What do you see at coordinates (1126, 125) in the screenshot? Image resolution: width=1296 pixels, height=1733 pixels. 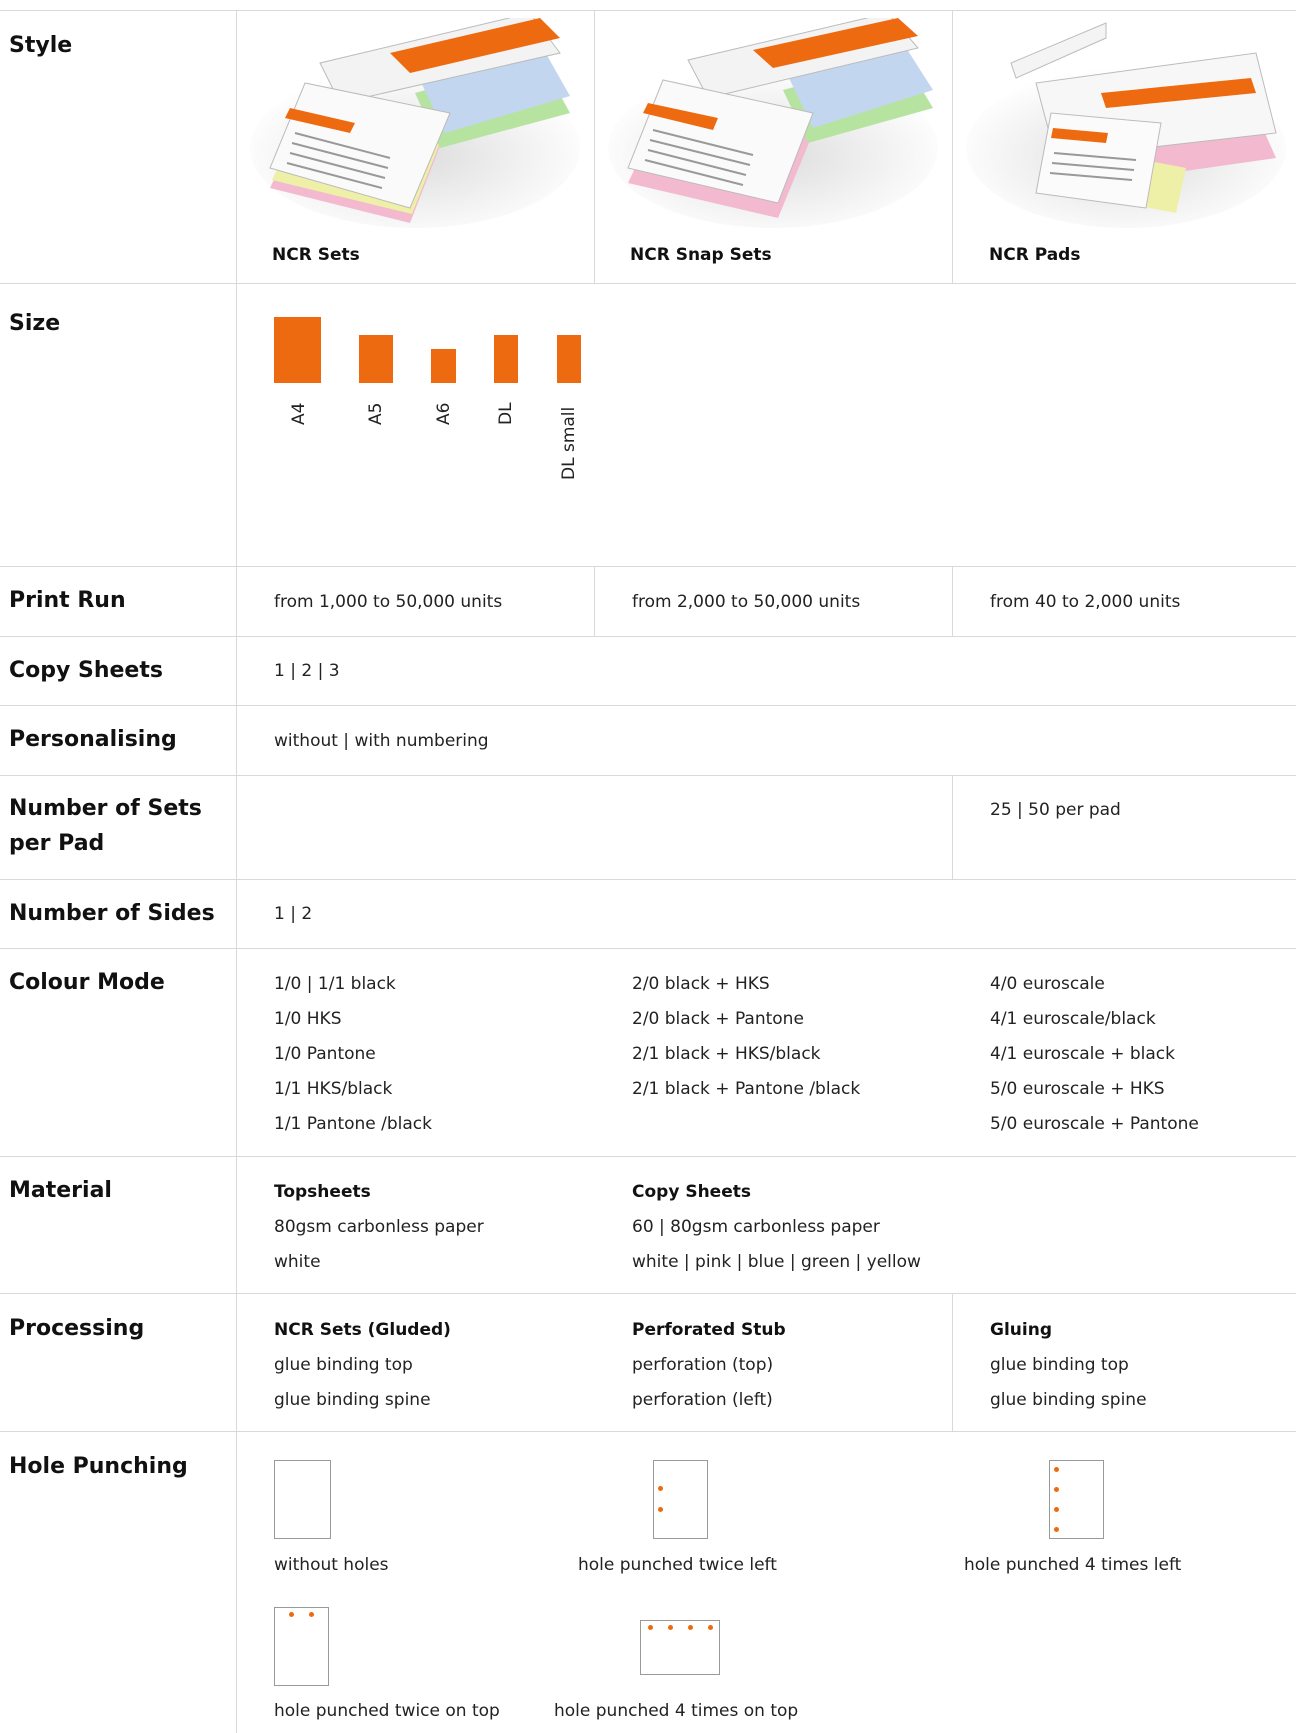 I see `ncr-pads-image` at bounding box center [1126, 125].